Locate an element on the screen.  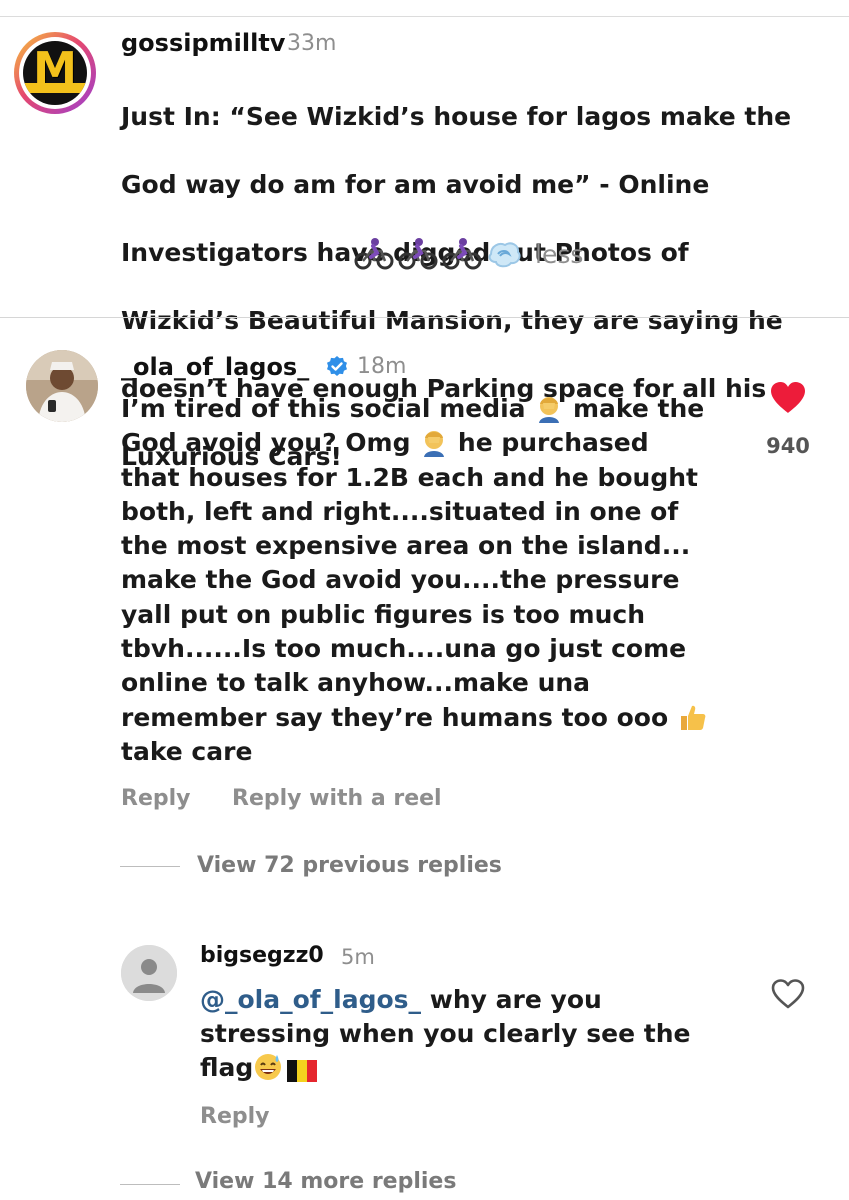
reply-button: Reply is located at coordinates (156, 799).